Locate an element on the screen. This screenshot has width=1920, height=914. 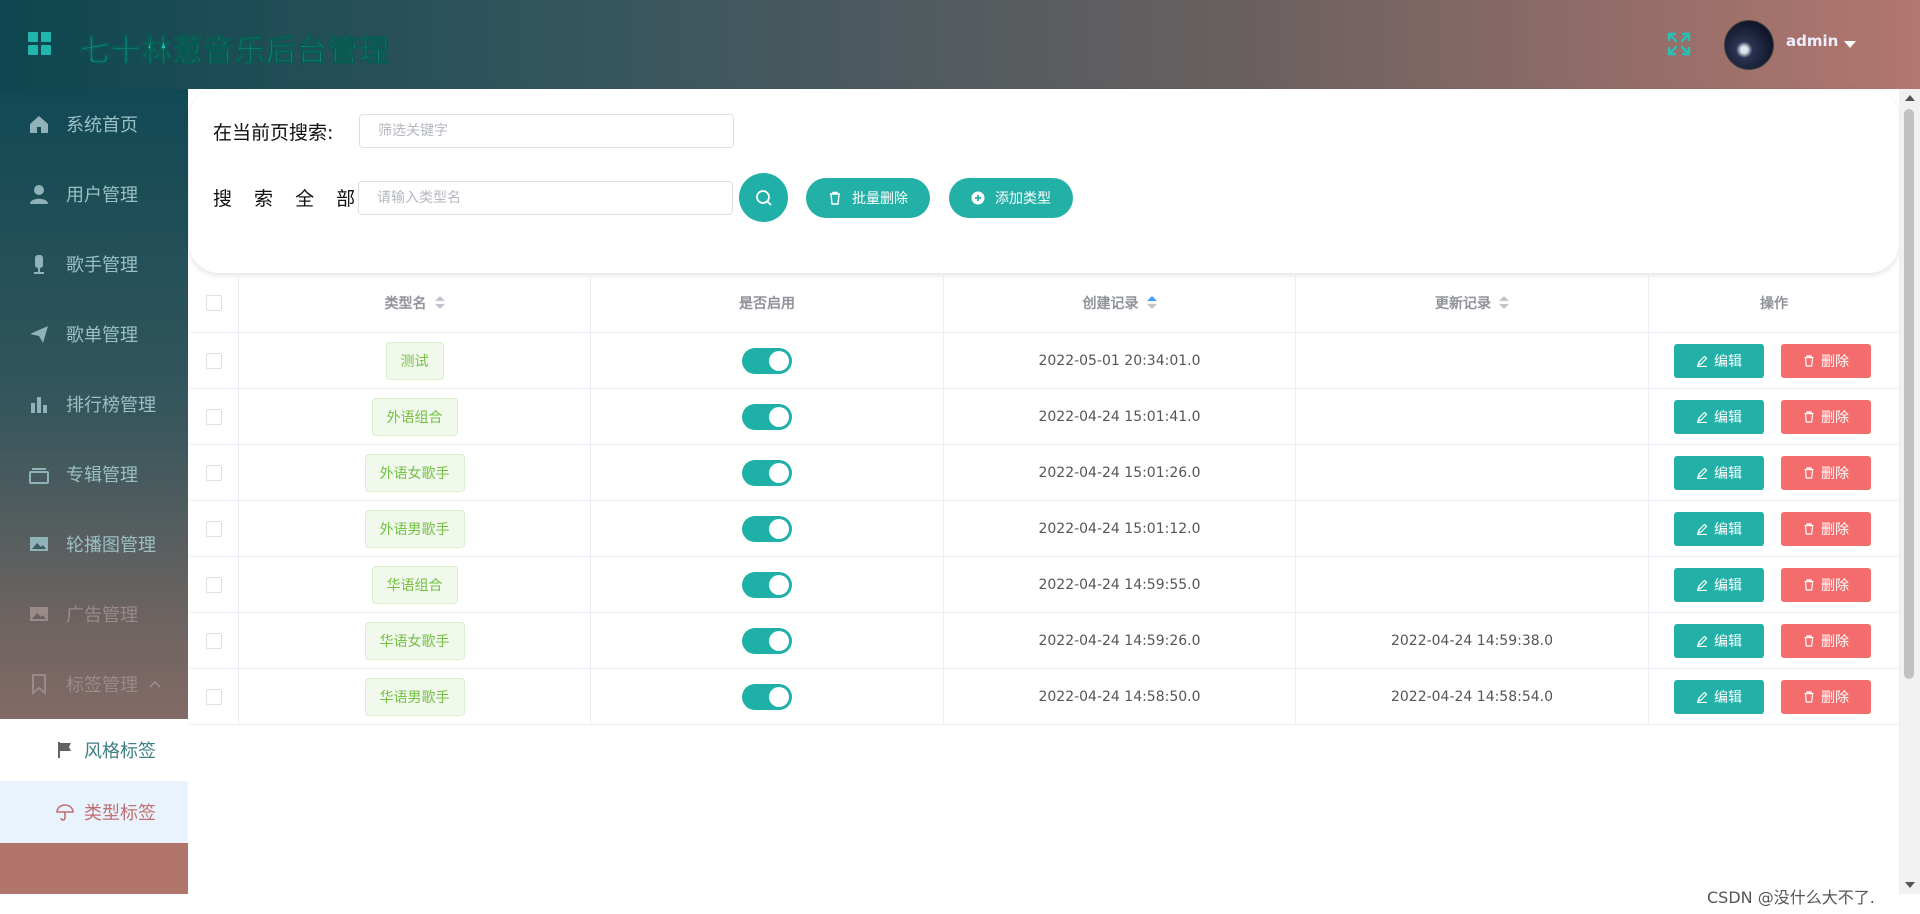
header-actions: 操作 is located at coordinates (1774, 303).